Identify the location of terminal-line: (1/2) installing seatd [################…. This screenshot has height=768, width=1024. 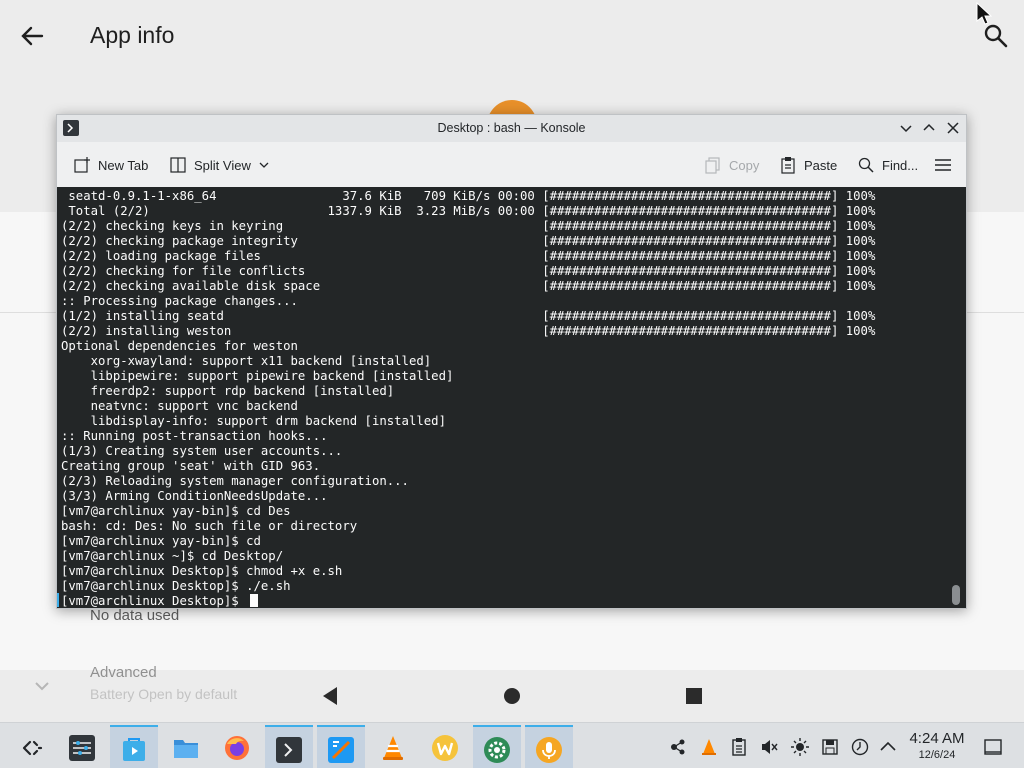
(468, 316).